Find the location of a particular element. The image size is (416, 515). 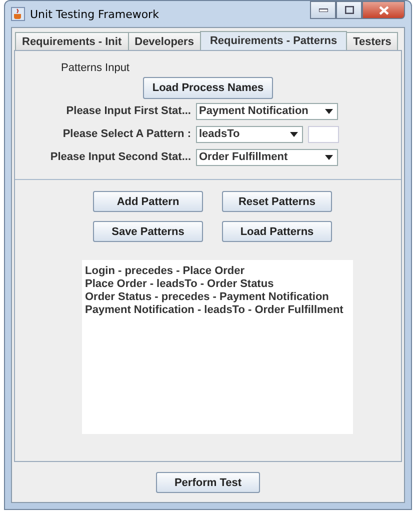

tab: Requirements - Init is located at coordinates (72, 41).